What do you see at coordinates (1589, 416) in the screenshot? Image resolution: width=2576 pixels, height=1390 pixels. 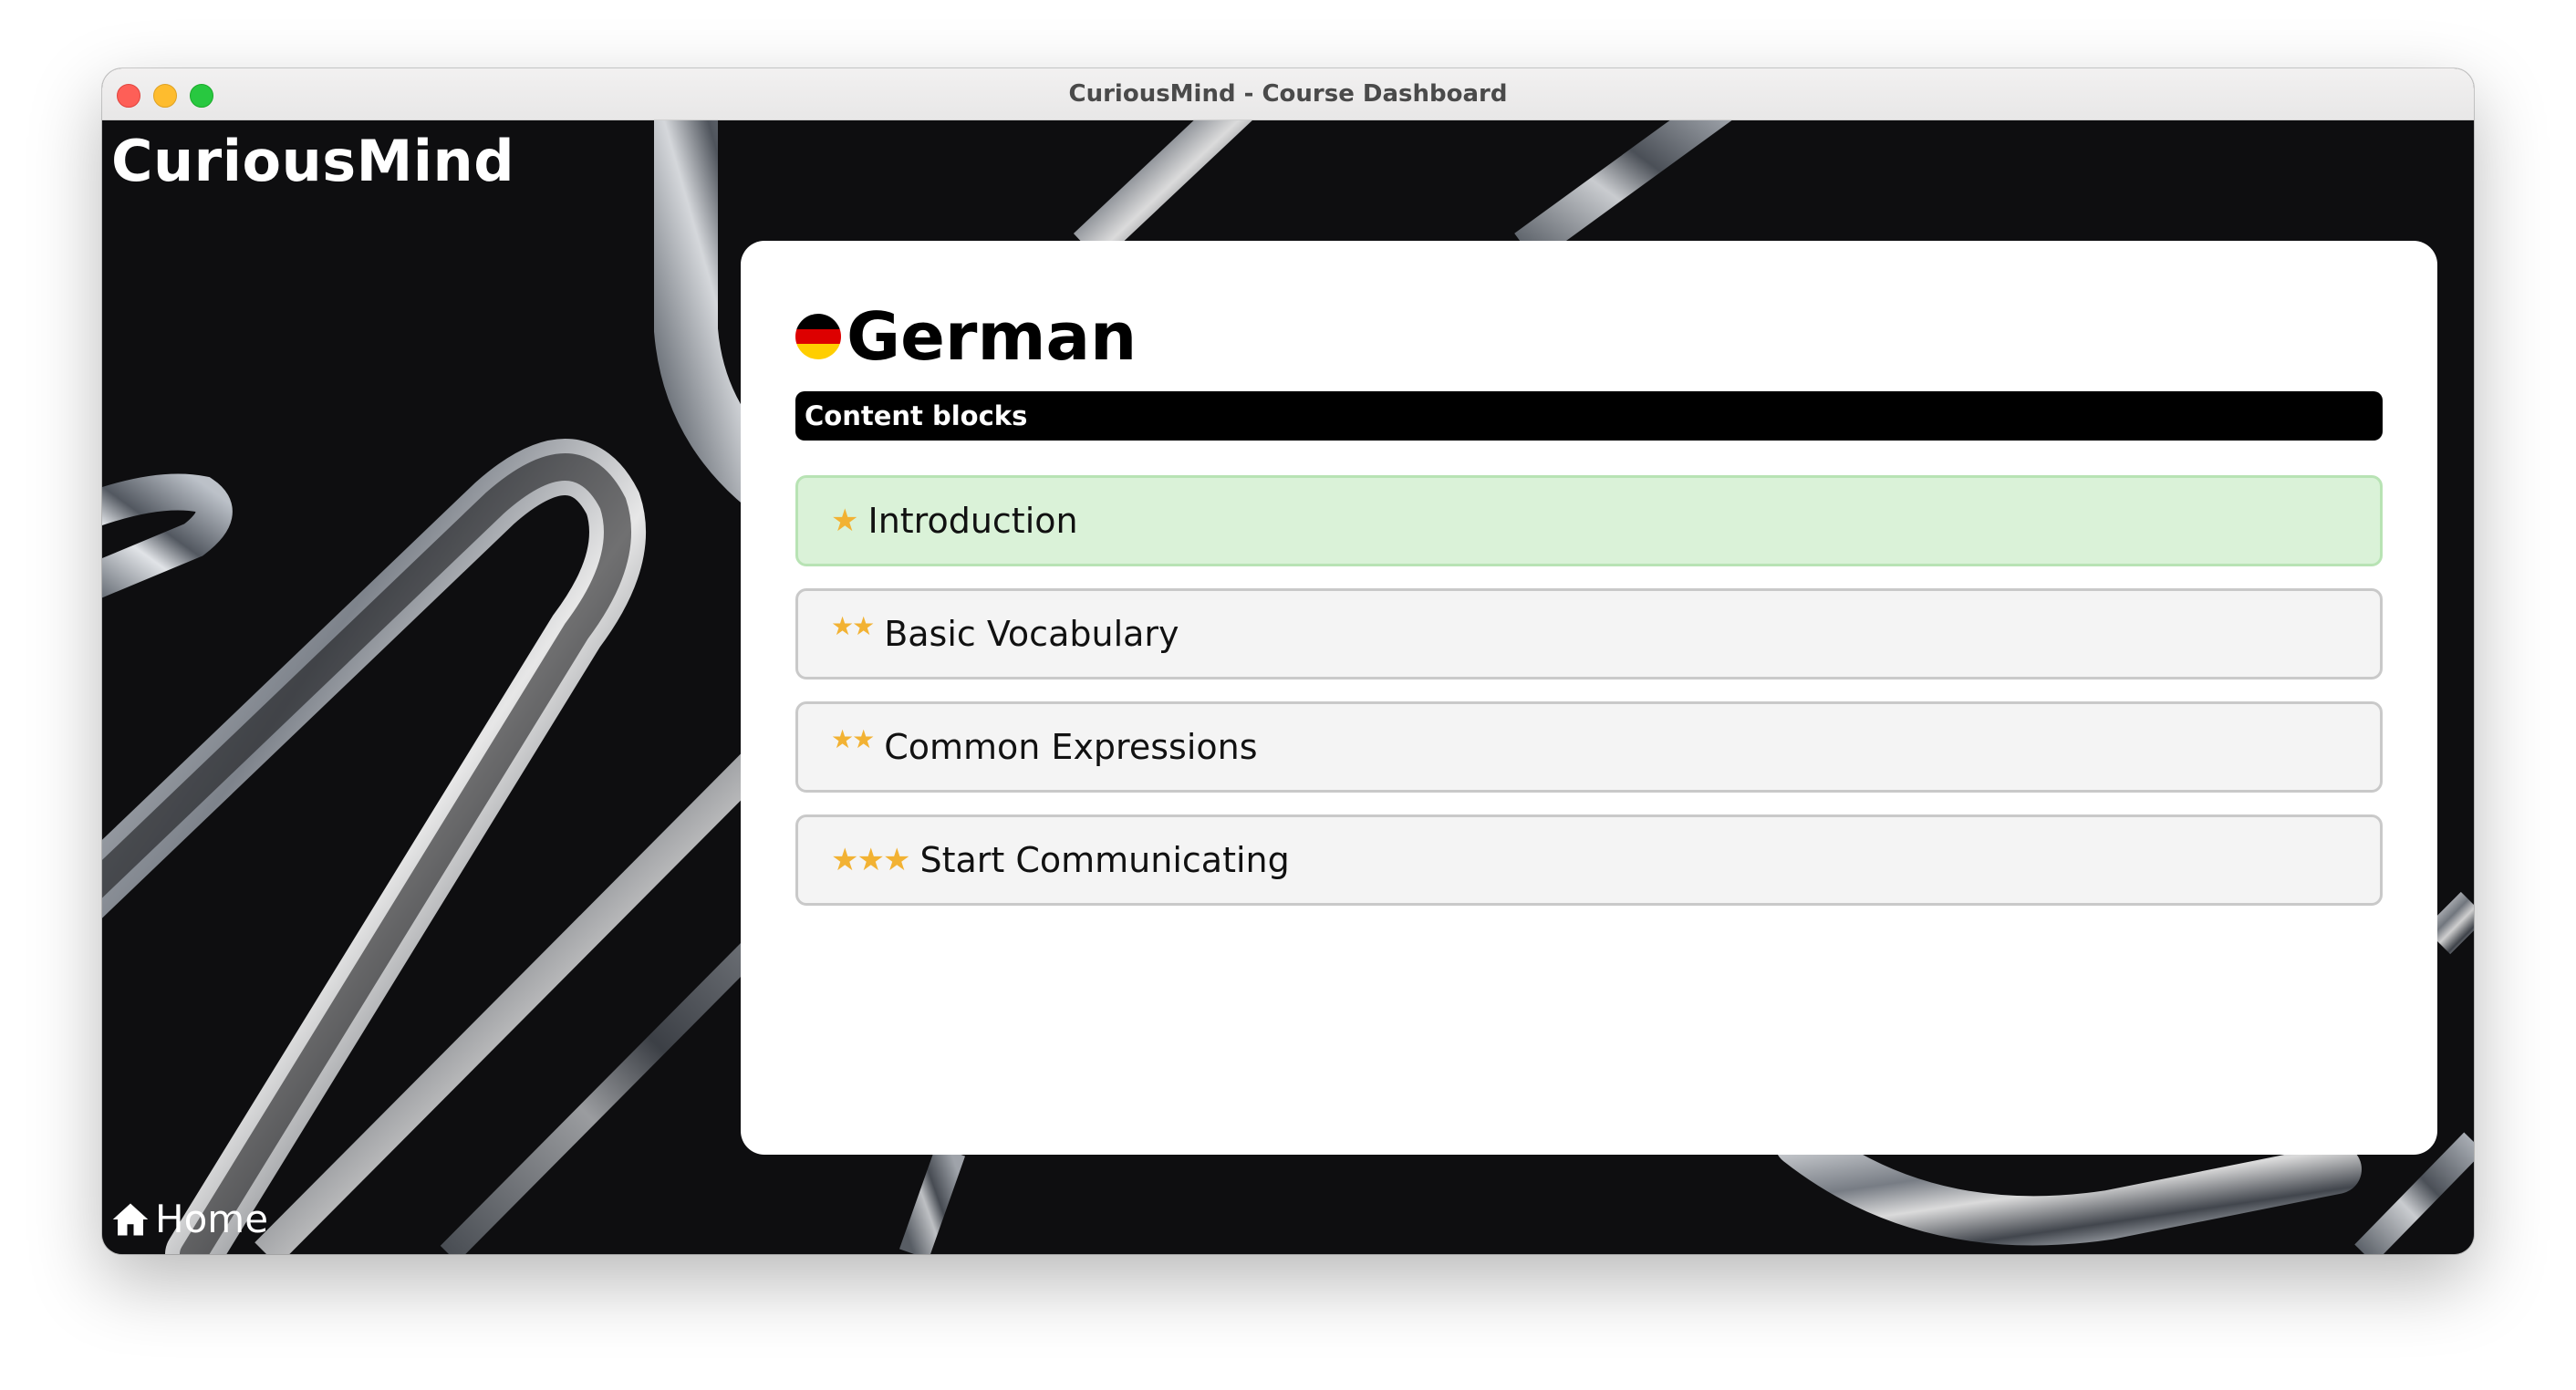 I see `content-blocks-header: Content blocks` at bounding box center [1589, 416].